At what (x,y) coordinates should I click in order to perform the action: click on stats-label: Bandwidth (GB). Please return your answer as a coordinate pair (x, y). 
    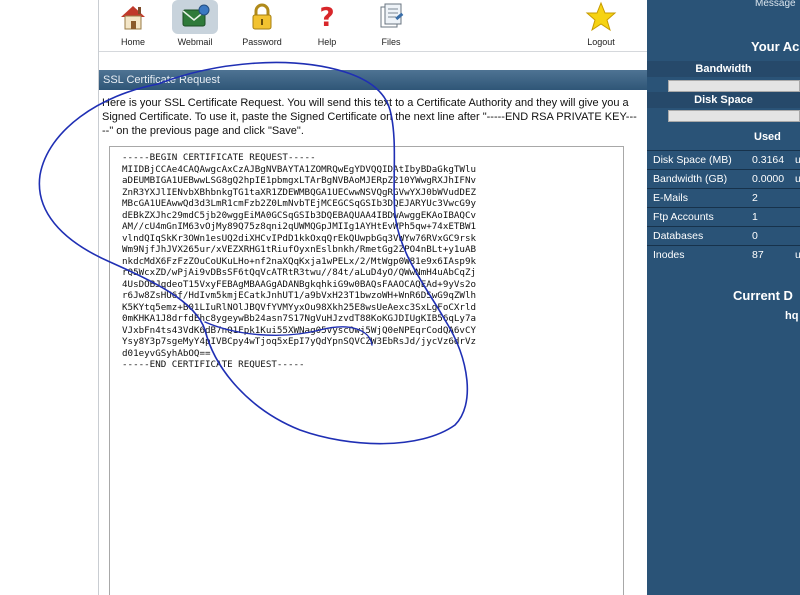
    Looking at the image, I should click on (690, 179).